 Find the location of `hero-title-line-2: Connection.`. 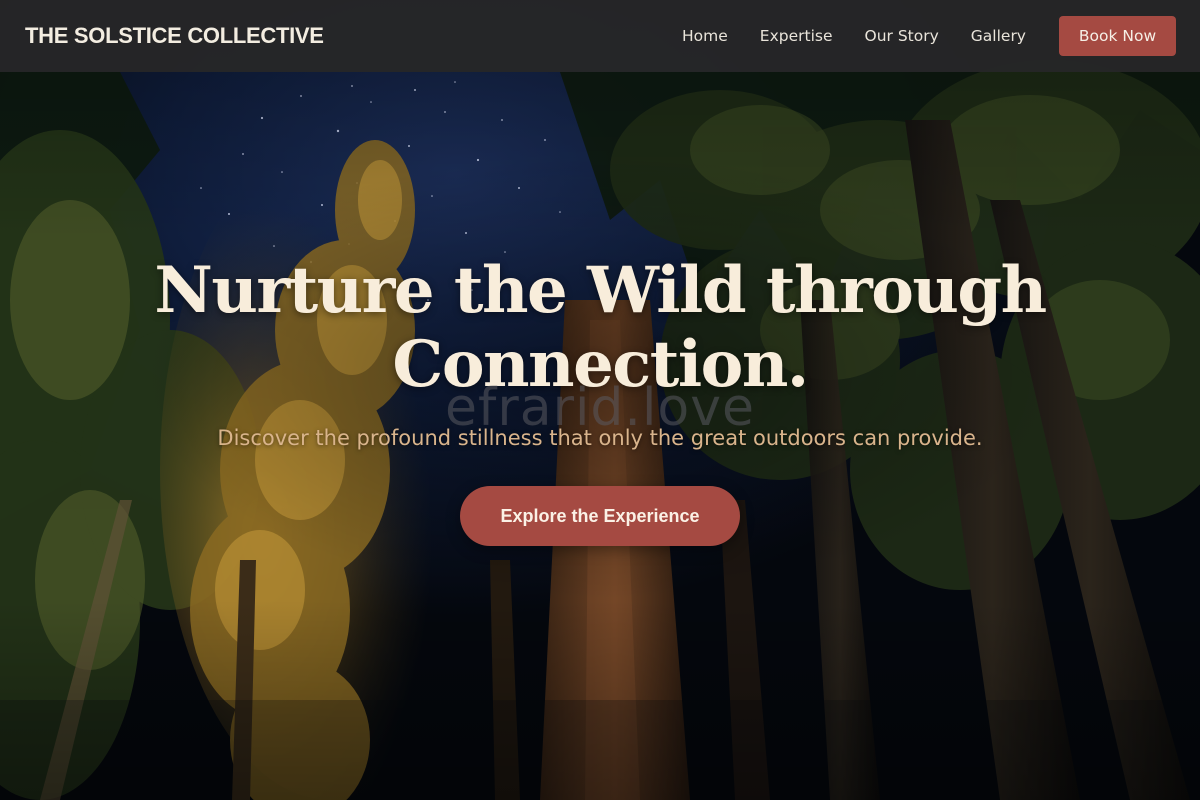

hero-title-line-2: Connection. is located at coordinates (600, 364).